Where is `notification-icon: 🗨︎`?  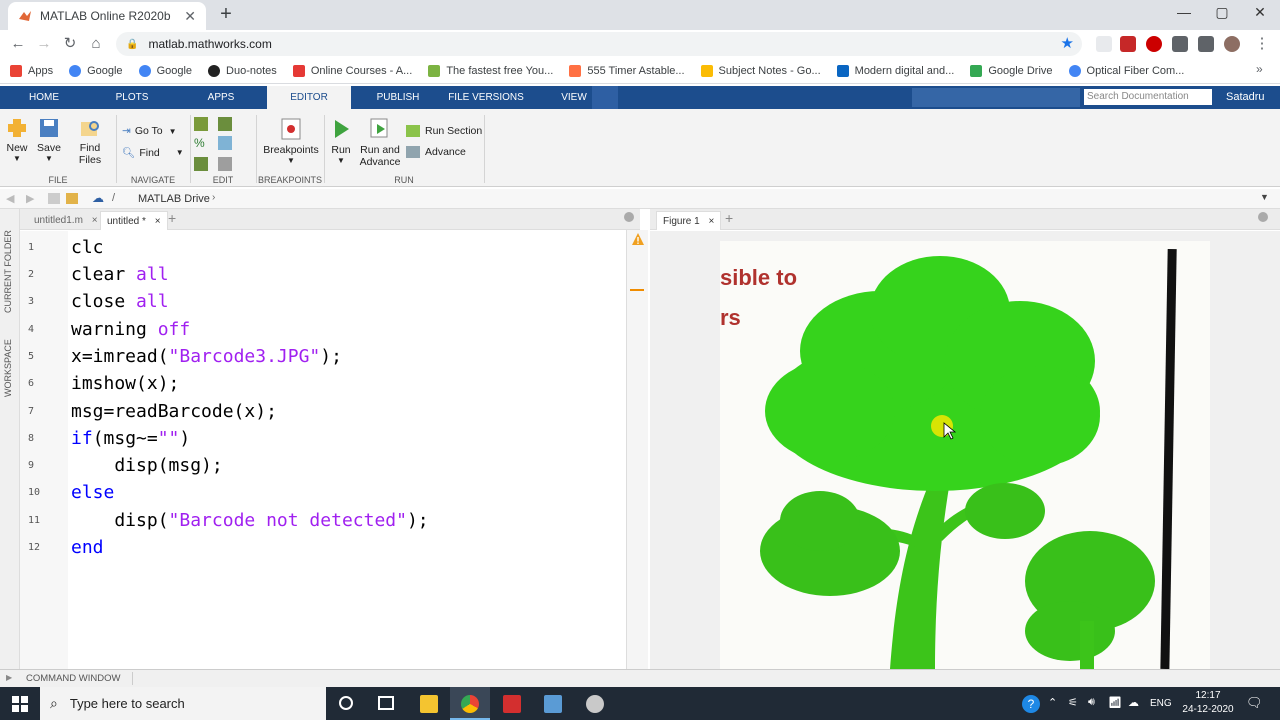
notification-icon: 🗨︎ is located at coordinates (1254, 703).